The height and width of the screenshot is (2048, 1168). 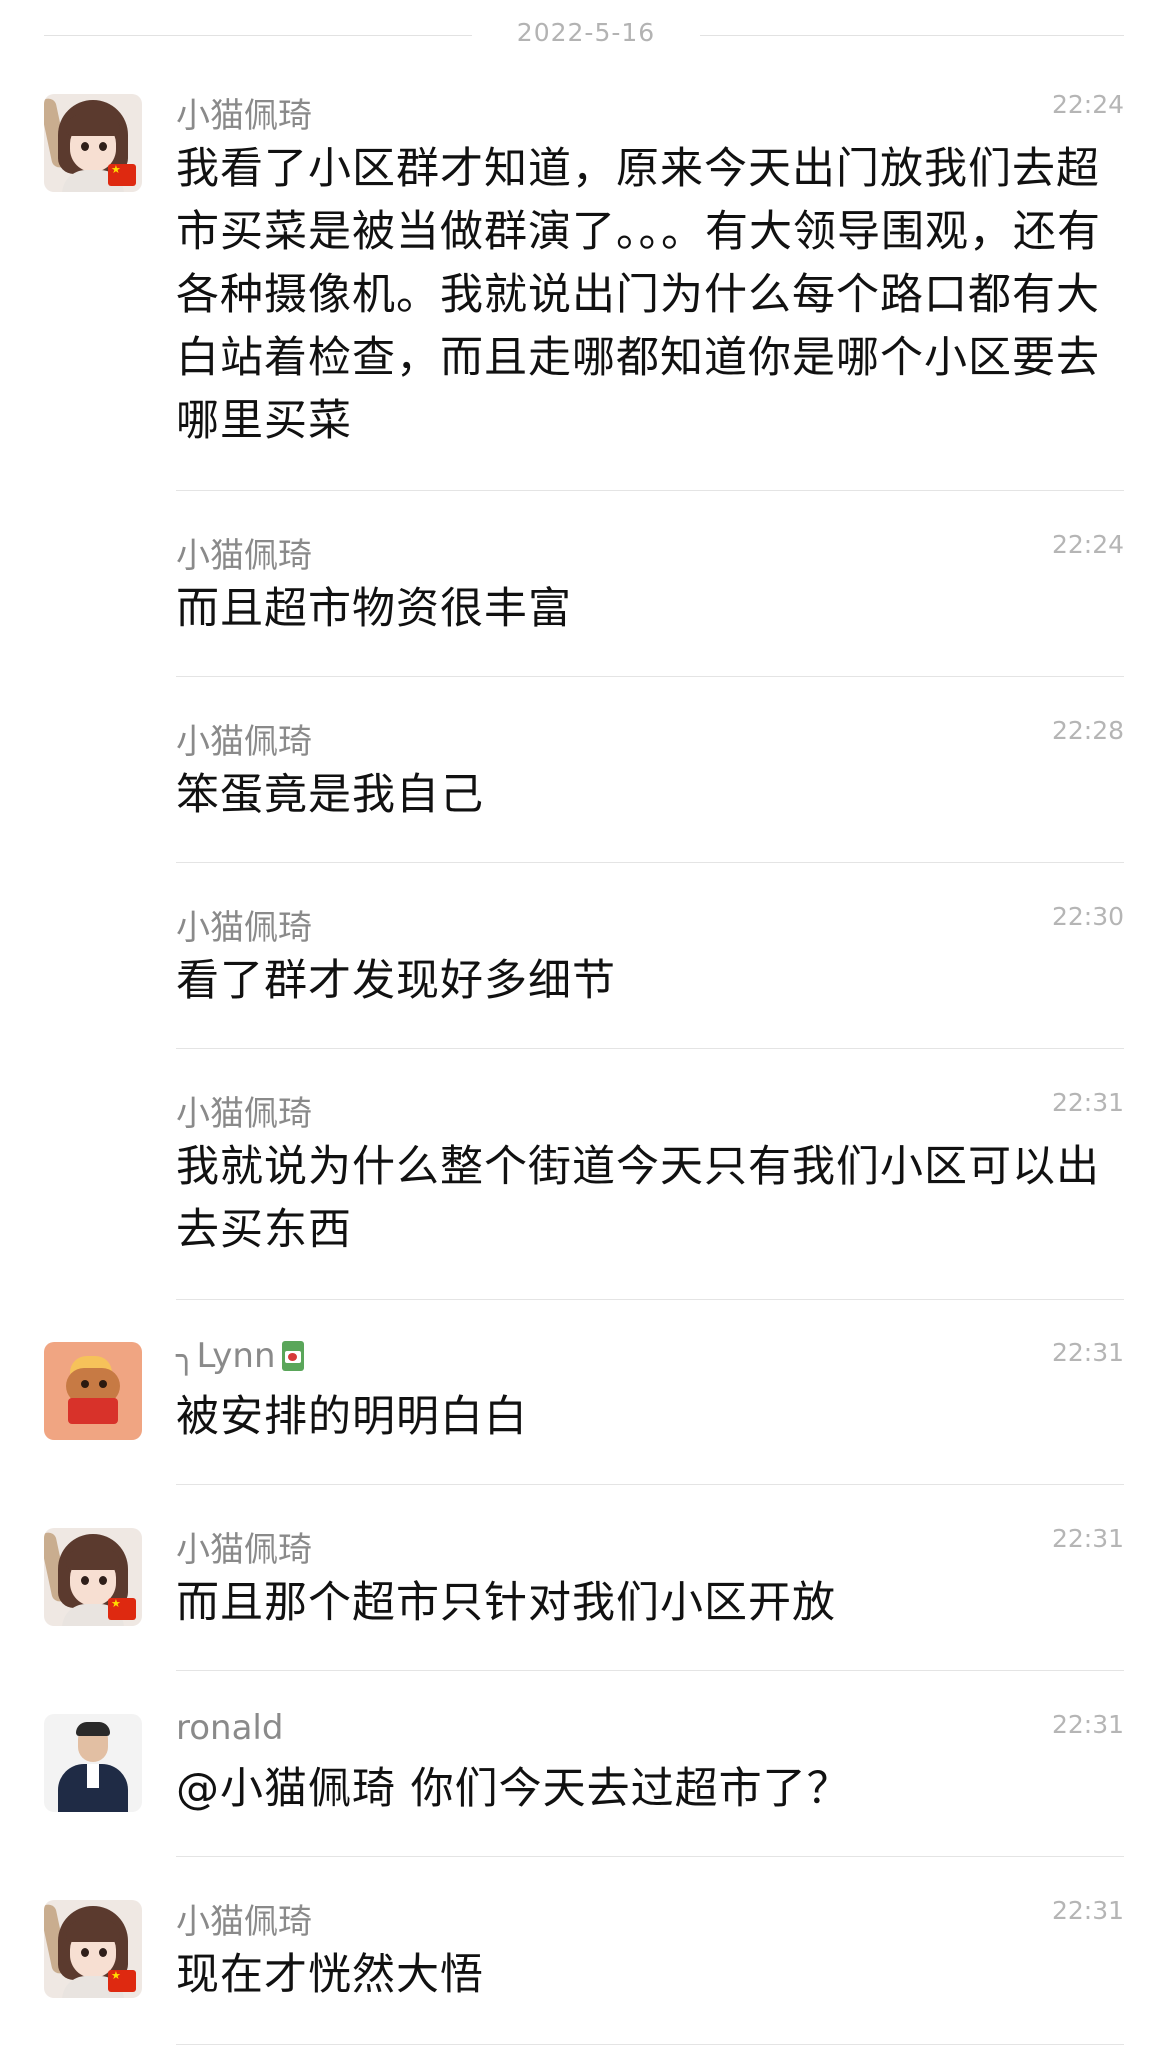 I want to click on chat-message: 小猫佩琦 22:28 笨蛋竟是我自己, so click(x=584, y=771).